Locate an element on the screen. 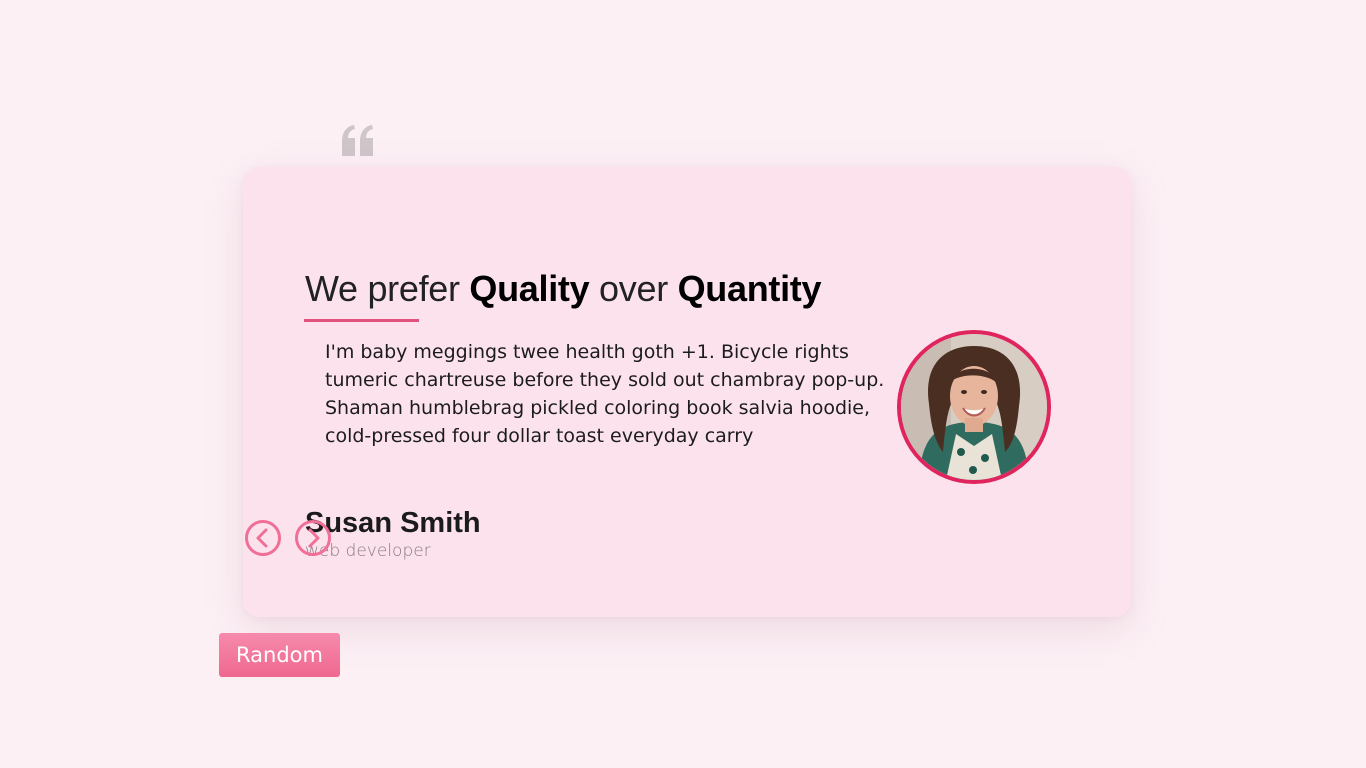 This screenshot has width=1366, height=768. random-button: Random is located at coordinates (279, 655).